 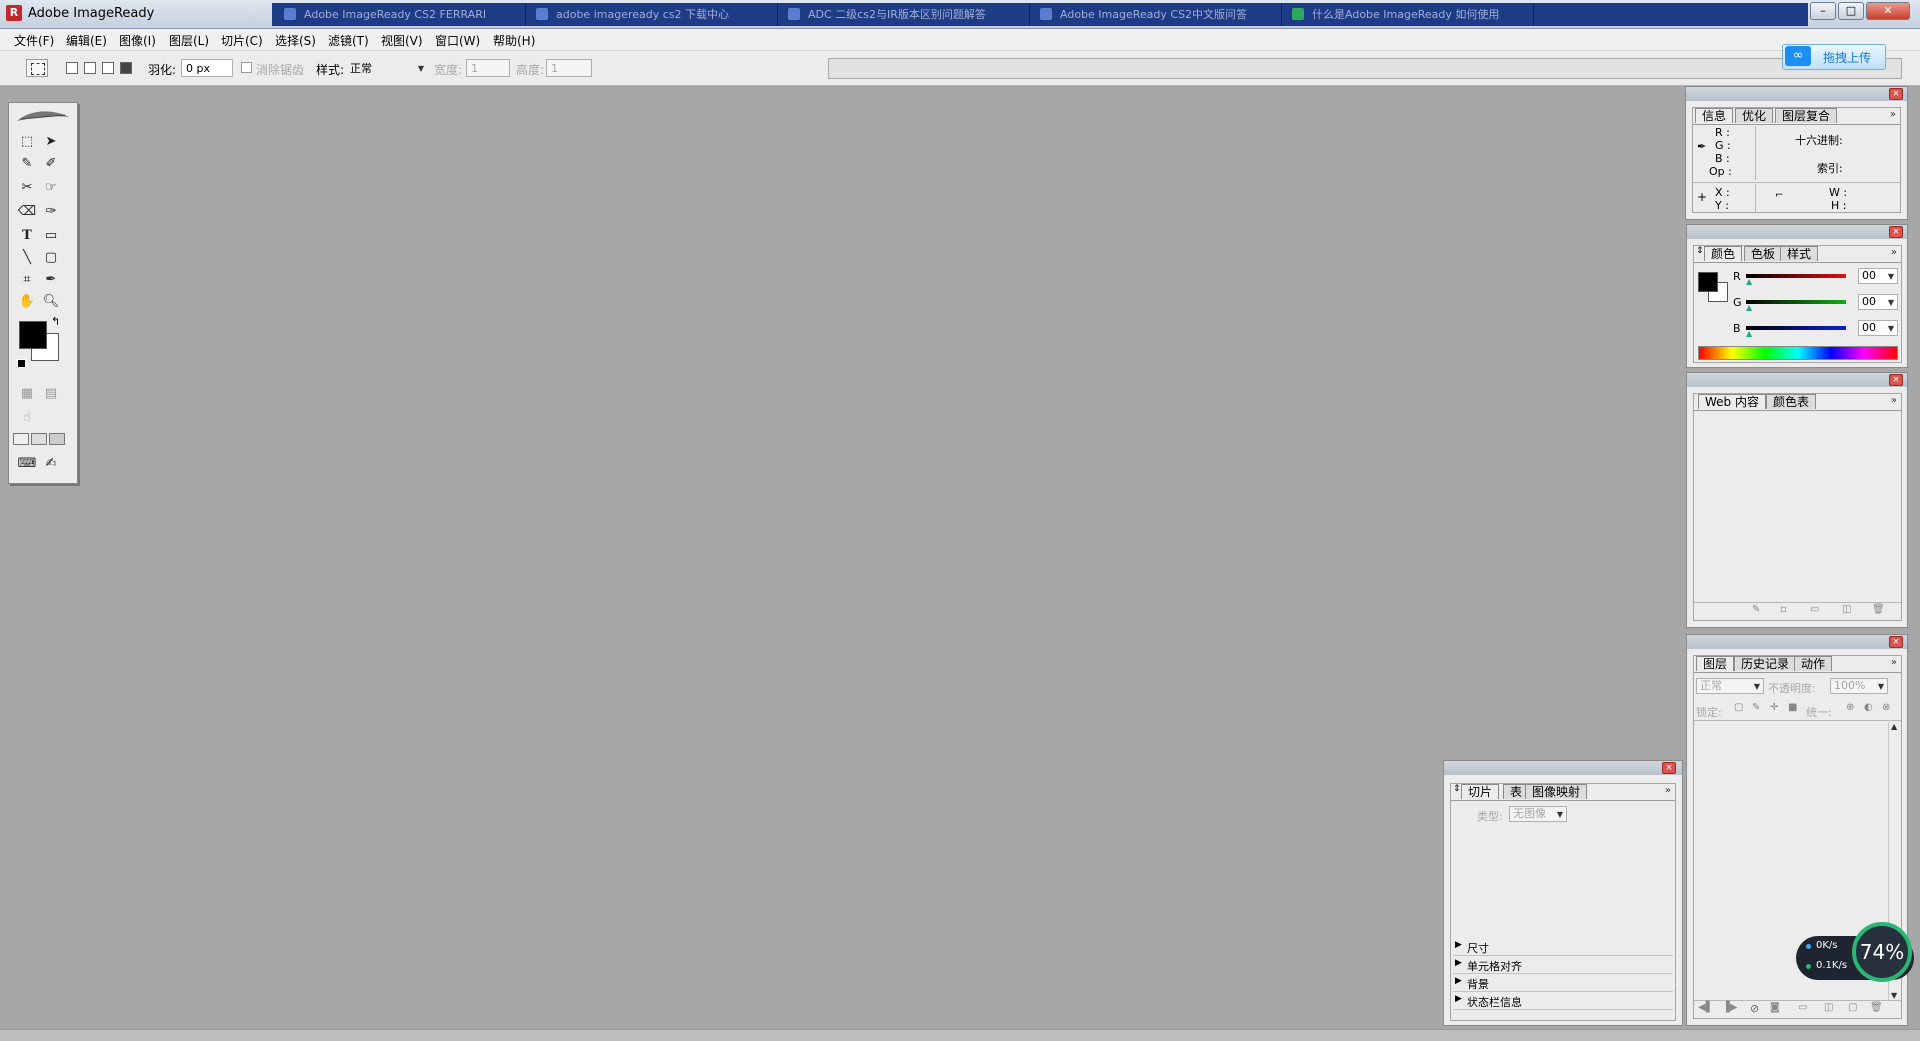 What do you see at coordinates (401, 14) in the screenshot?
I see `taskbar-tab: Adobe ImageReady CS2 FERRARI` at bounding box center [401, 14].